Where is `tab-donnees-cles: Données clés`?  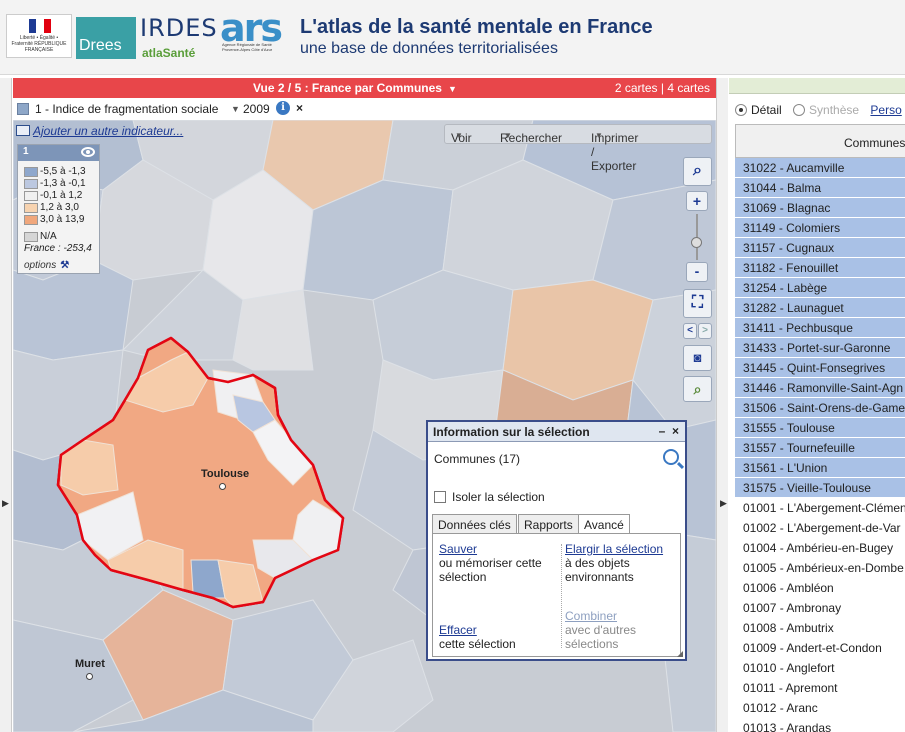
tab-donnees-cles: Données clés is located at coordinates (474, 524).